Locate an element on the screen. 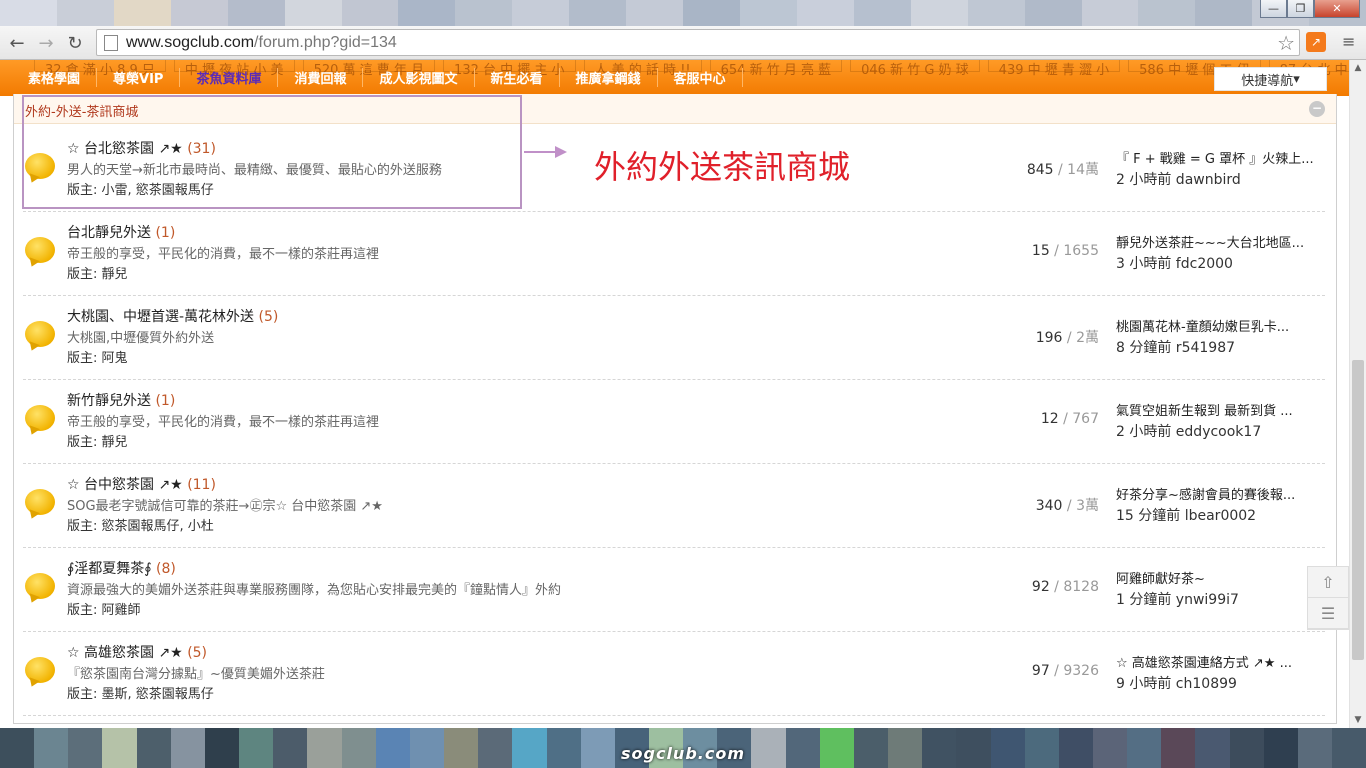 The image size is (1366, 768). reload-icon: ↻ is located at coordinates (75, 43).